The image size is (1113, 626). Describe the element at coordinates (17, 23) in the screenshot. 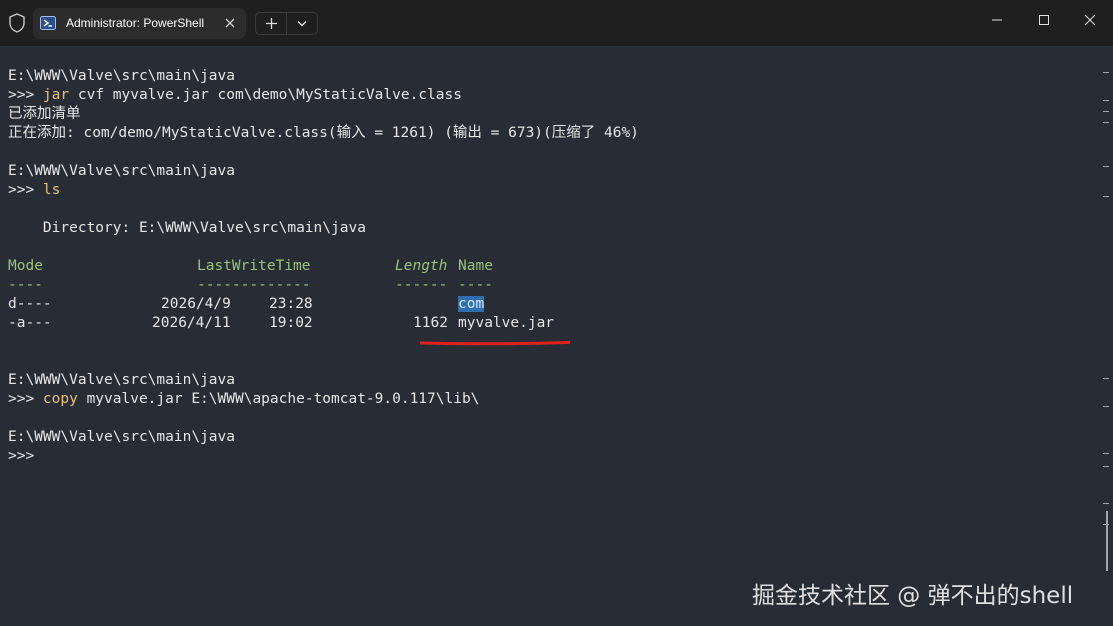

I see `shield-icon` at that location.